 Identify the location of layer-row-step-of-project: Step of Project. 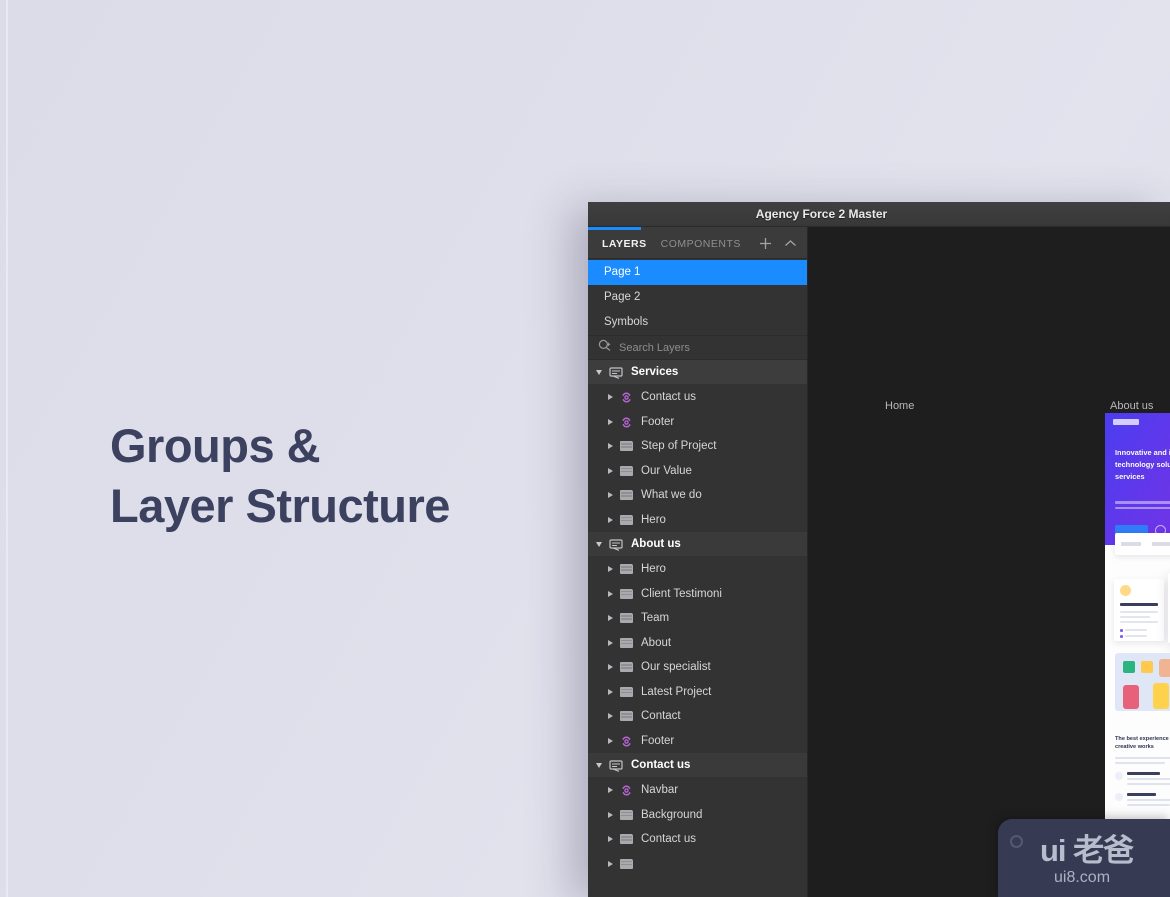
(697, 446).